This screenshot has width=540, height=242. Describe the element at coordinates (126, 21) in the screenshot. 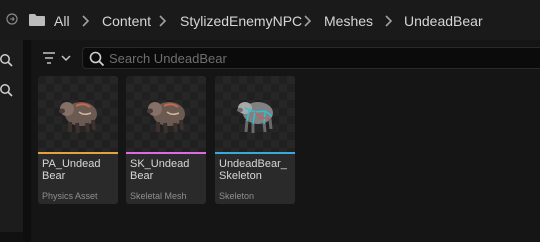

I see `breadcrumb-item-content: Content` at that location.